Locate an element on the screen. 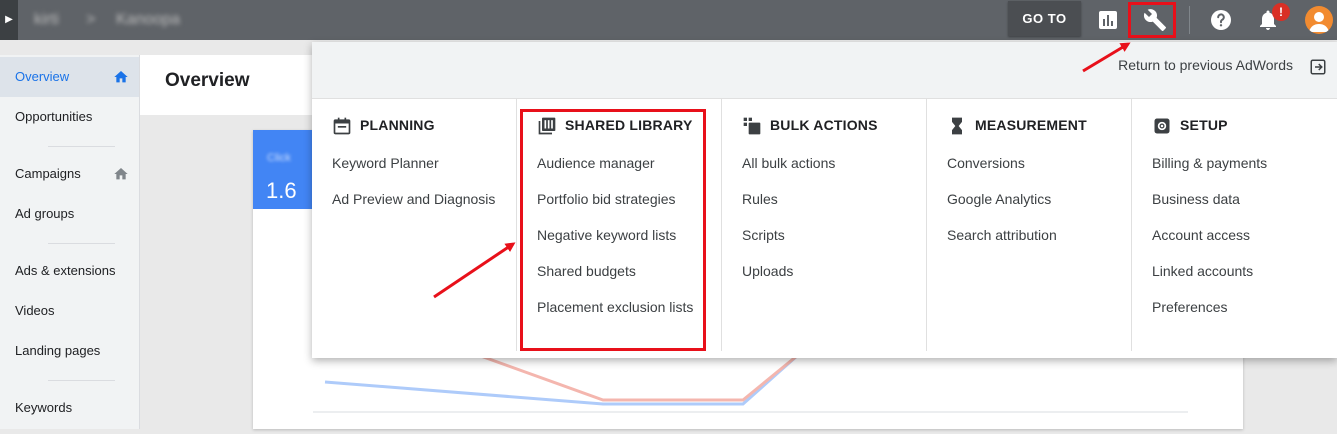 Image resolution: width=1337 pixels, height=434 pixels. sidebar-item-campaigns: Campaigns is located at coordinates (69, 174).